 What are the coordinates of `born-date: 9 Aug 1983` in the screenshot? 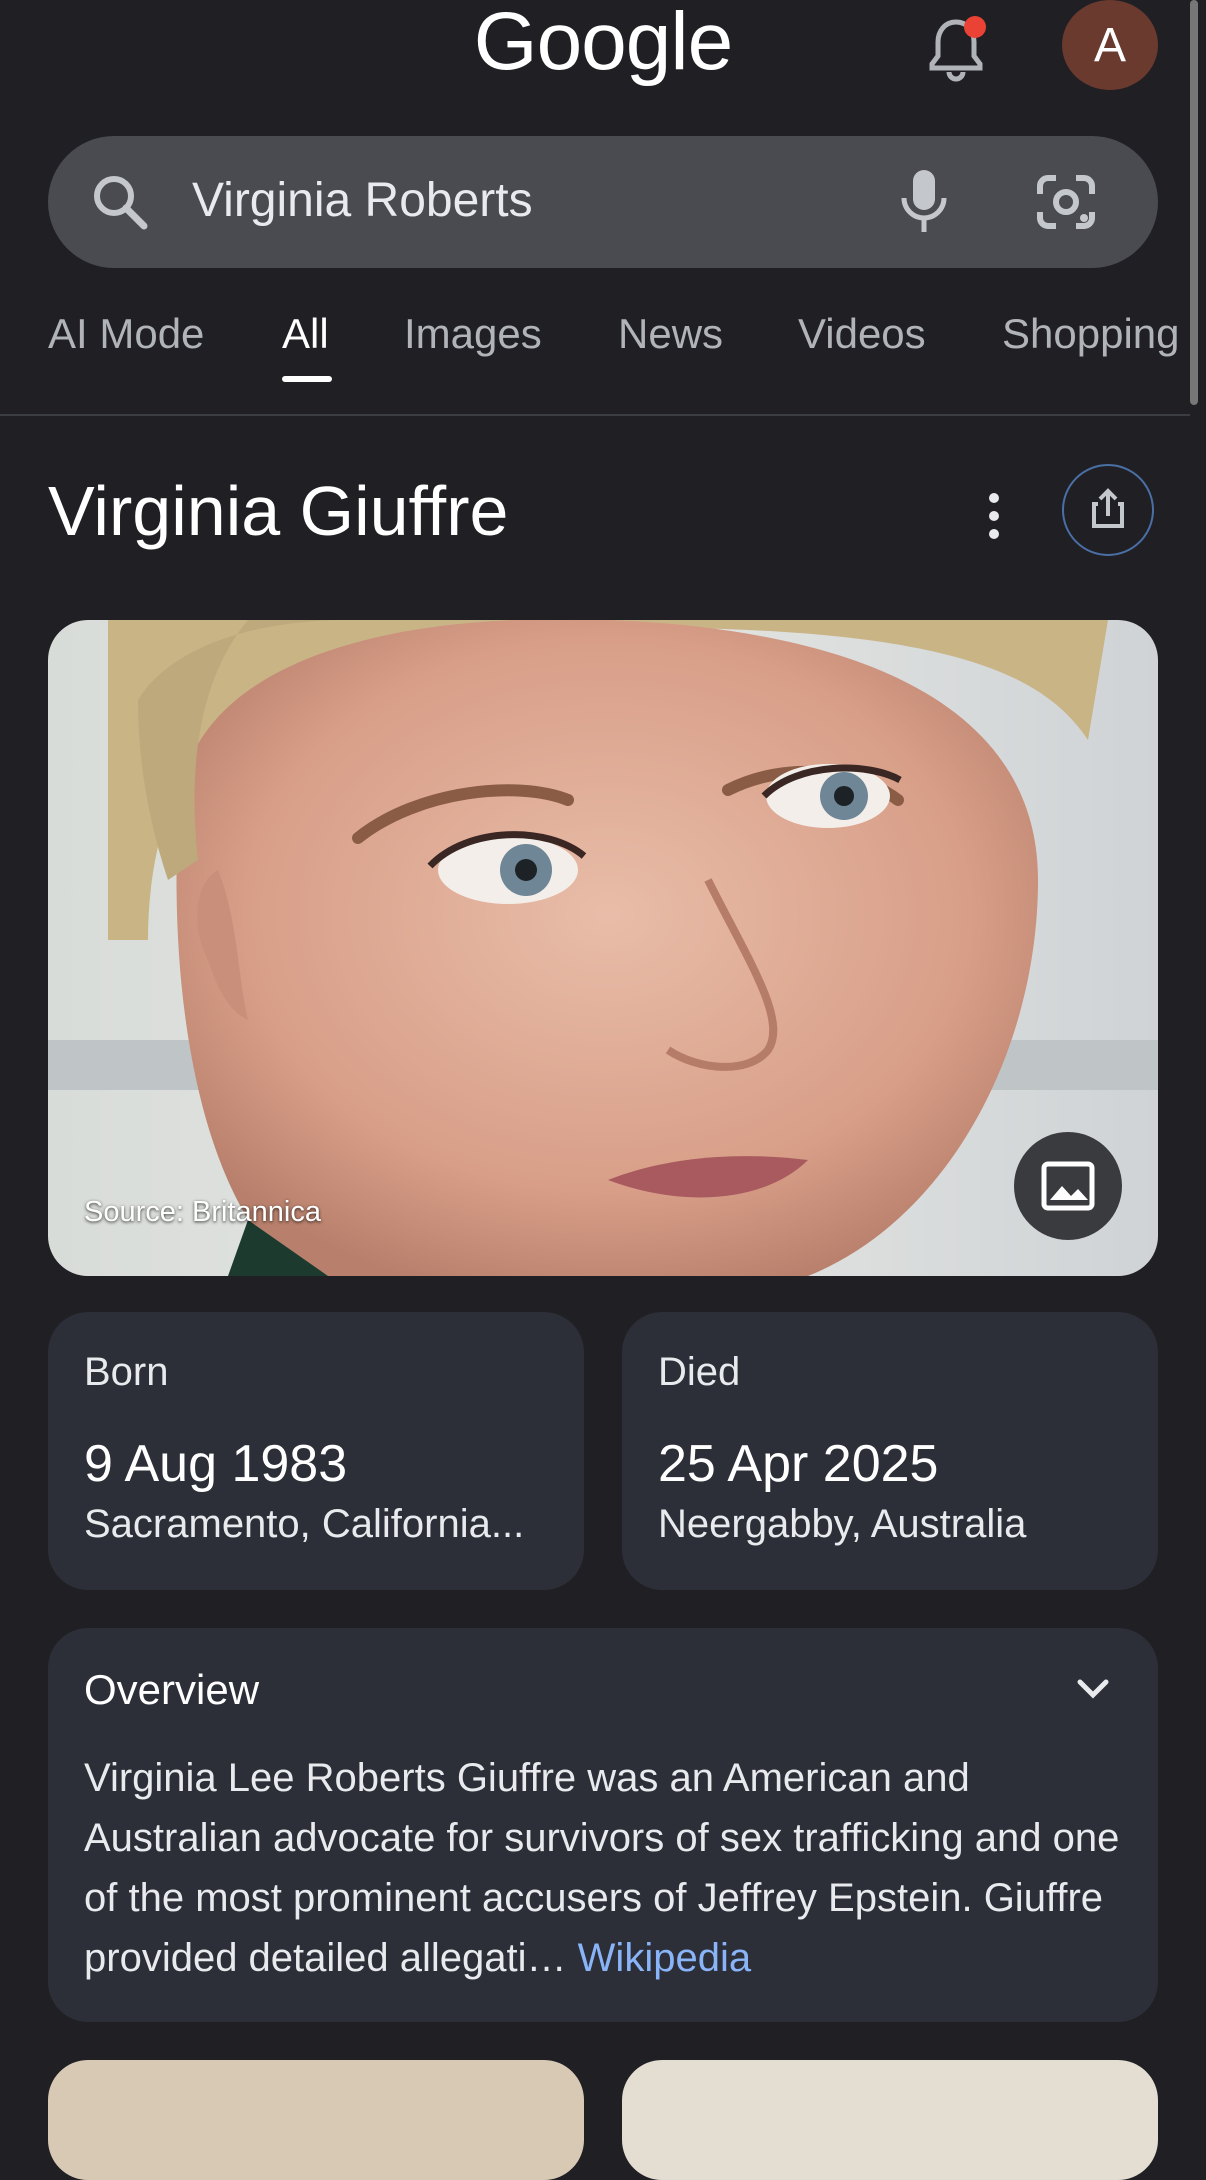 It's located at (216, 1464).